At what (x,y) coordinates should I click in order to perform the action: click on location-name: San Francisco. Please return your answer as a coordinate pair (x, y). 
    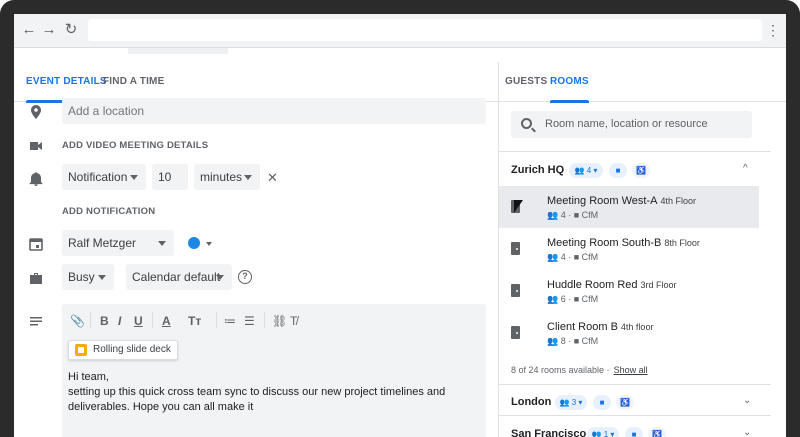
    Looking at the image, I should click on (549, 432).